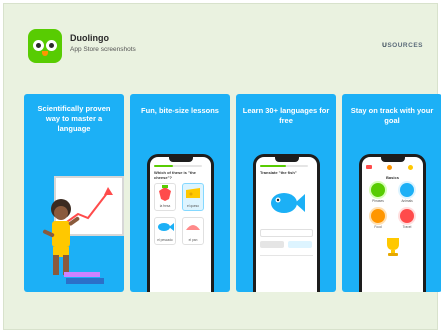 The image size is (441, 333). What do you see at coordinates (392, 115) in the screenshot?
I see `card-caption: Stay on track with your goal` at bounding box center [392, 115].